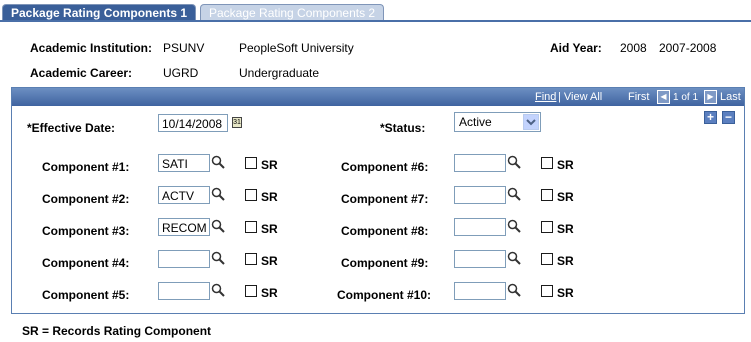 Image resolution: width=751 pixels, height=342 pixels. What do you see at coordinates (730, 97) in the screenshot?
I see `last-label: Last` at bounding box center [730, 97].